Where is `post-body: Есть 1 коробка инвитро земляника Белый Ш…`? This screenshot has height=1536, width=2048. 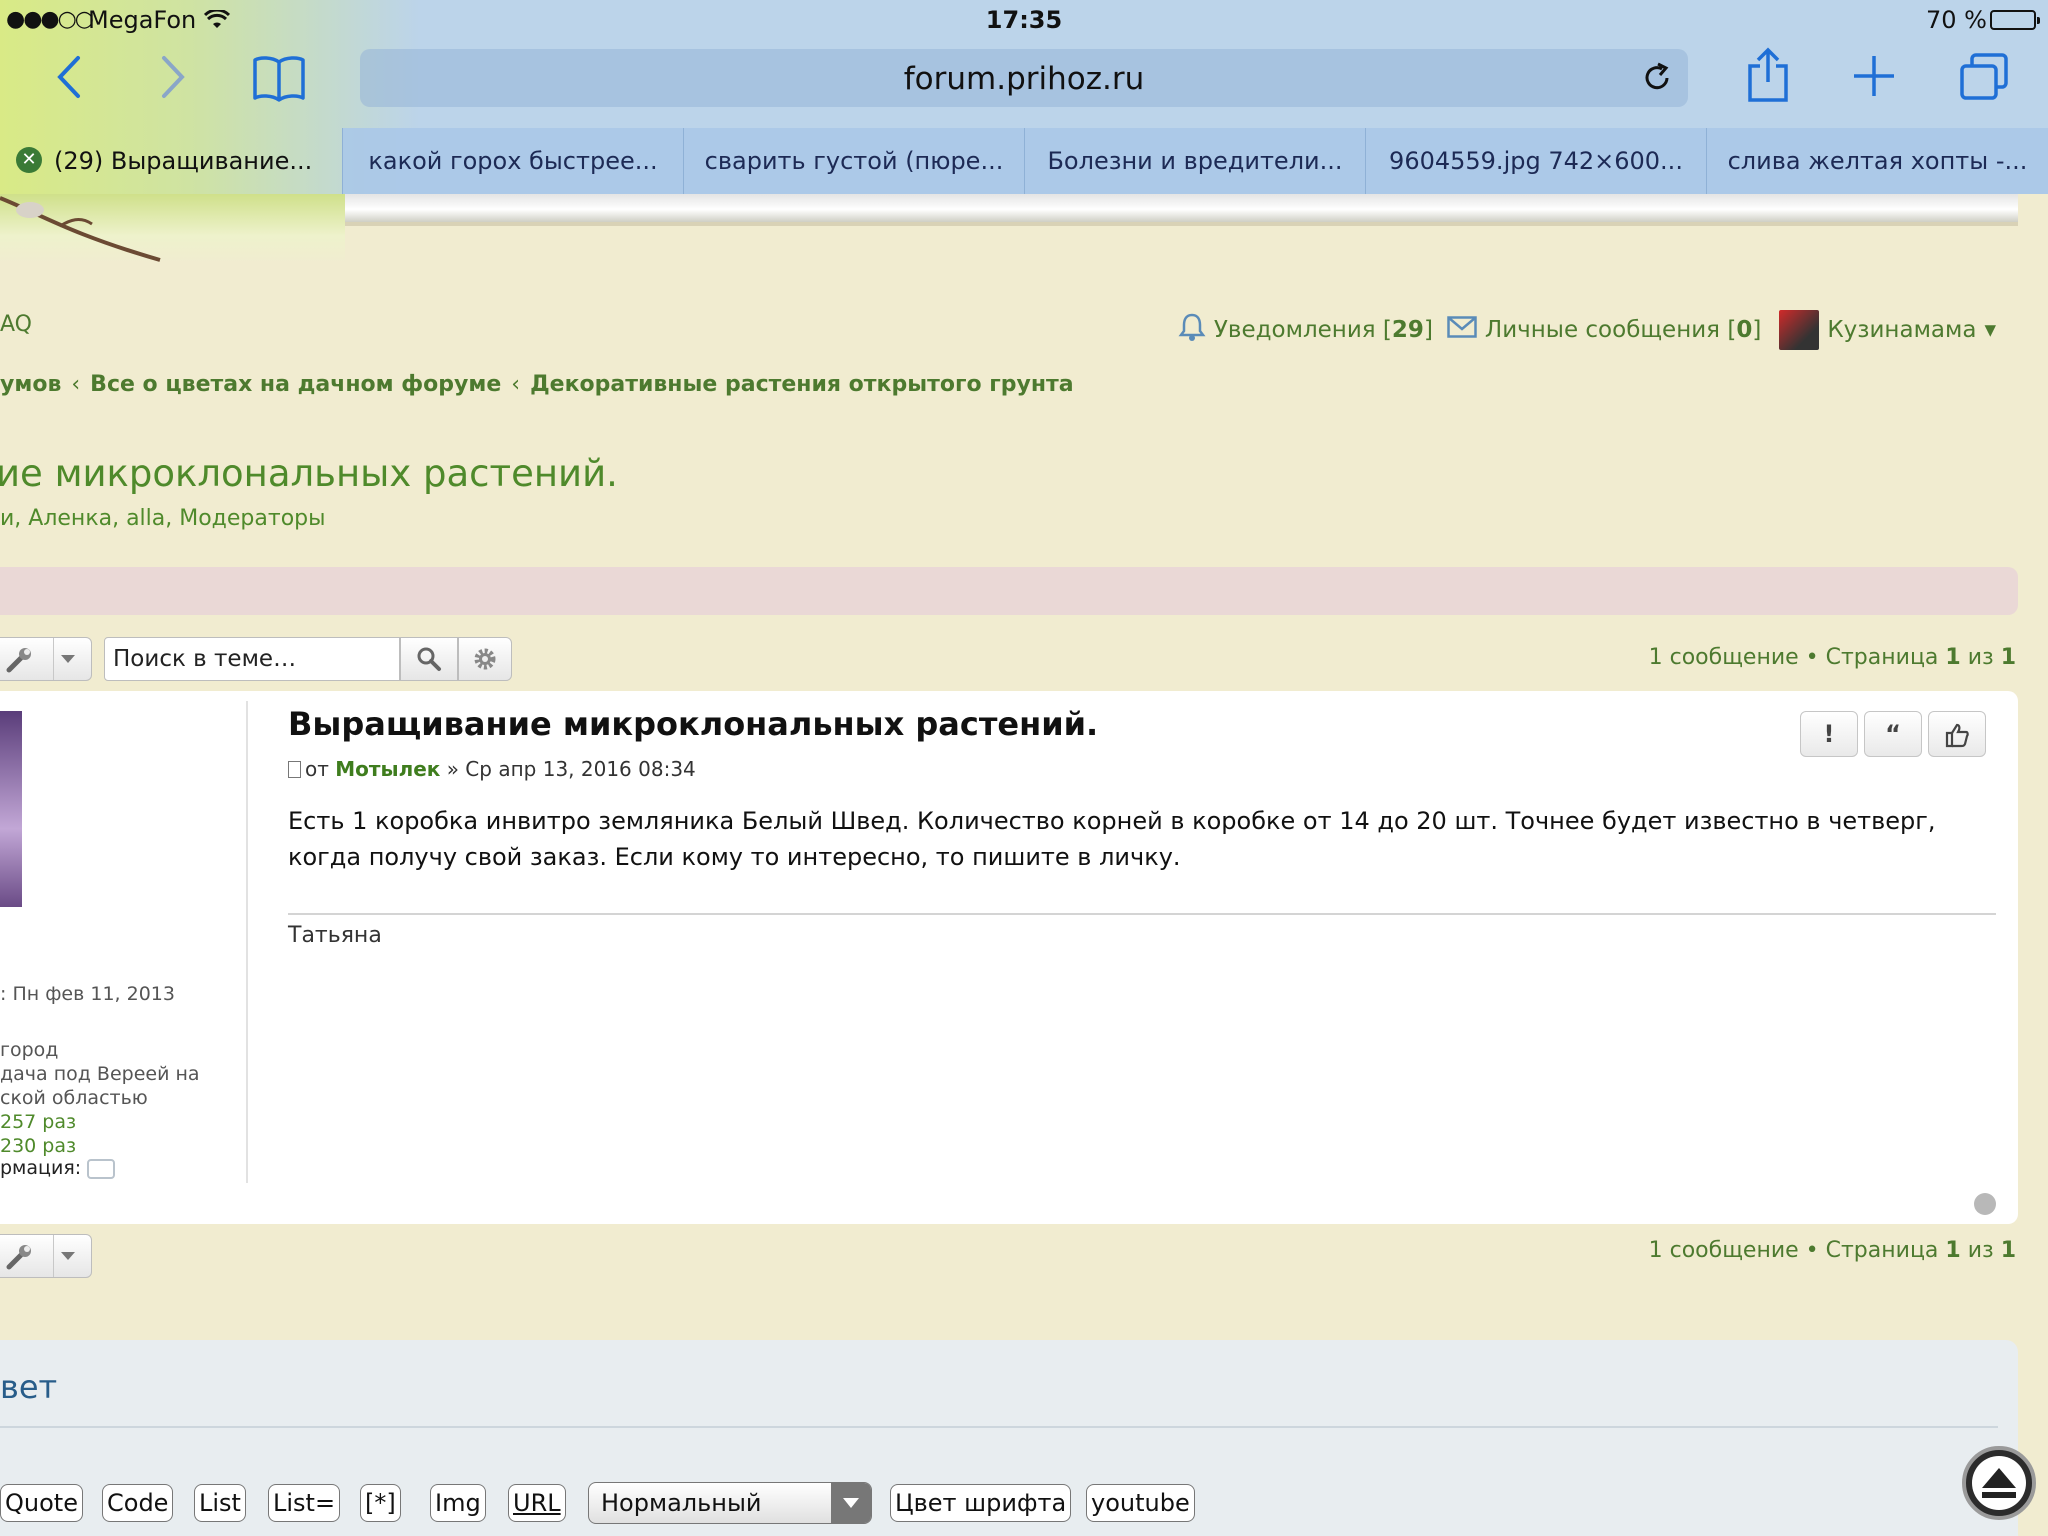 post-body: Есть 1 коробка инвитро земляника Белый Ш… is located at coordinates (1112, 839).